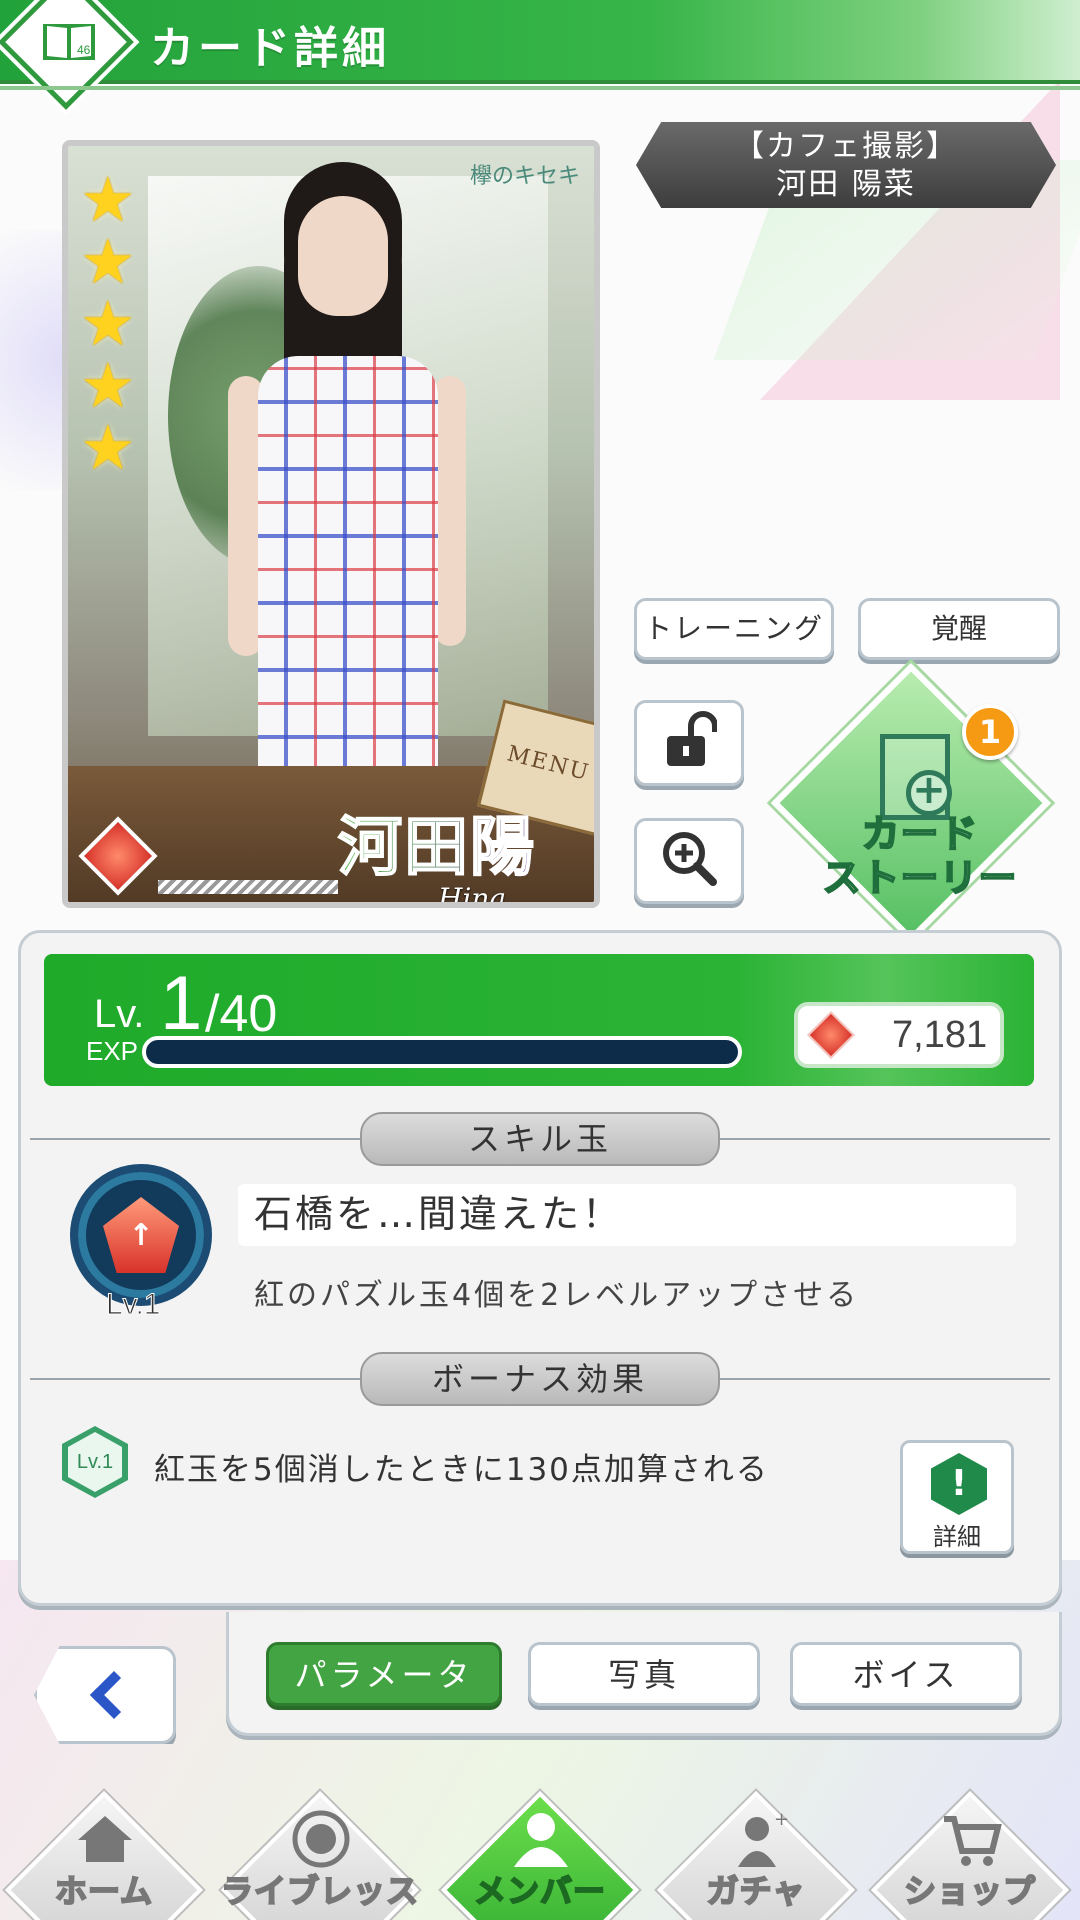 The height and width of the screenshot is (1920, 1080). Describe the element at coordinates (133, 1305) in the screenshot. I see `skill-level: Lv.1` at that location.